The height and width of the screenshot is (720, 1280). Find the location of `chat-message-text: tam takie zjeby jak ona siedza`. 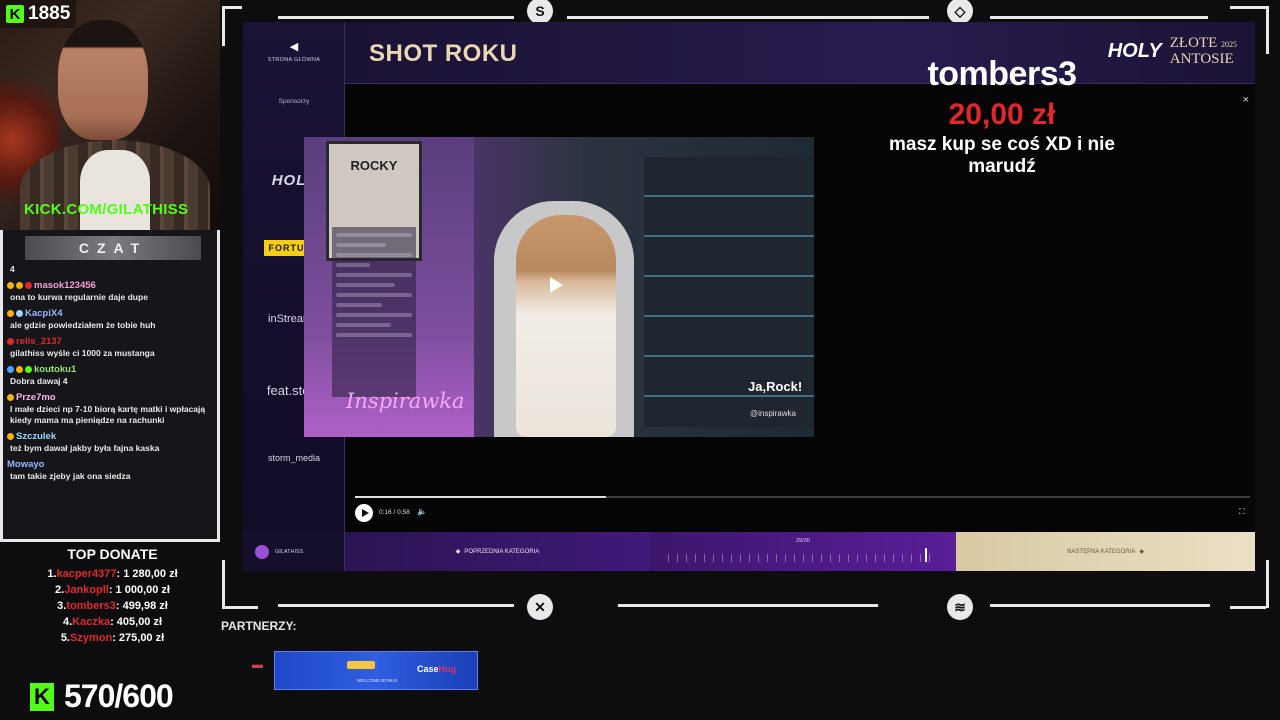

chat-message-text: tam takie zjeby jak ona siedza is located at coordinates (70, 476).